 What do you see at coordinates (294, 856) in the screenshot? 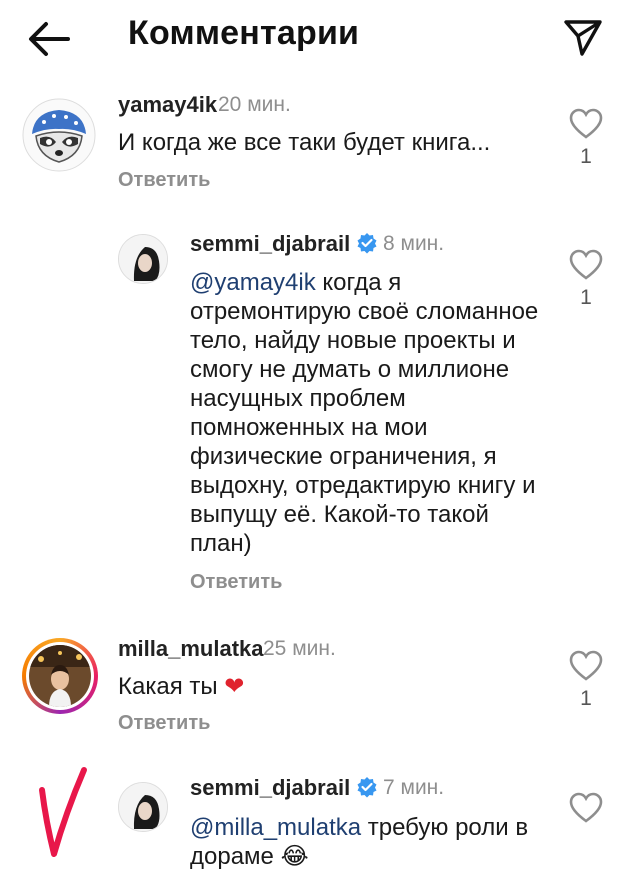
I see `laughing-emoji: 😂` at bounding box center [294, 856].